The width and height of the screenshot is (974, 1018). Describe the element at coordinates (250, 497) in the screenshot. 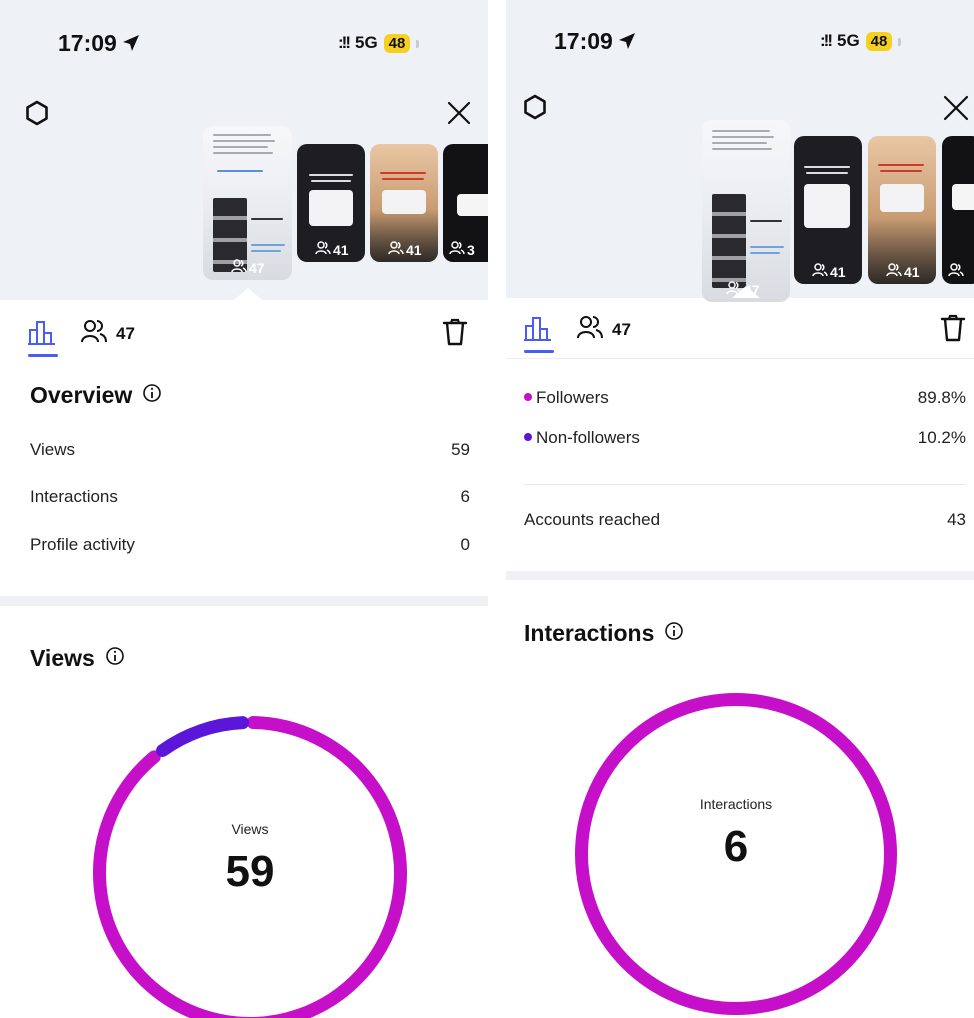

I see `overview-row-interactions: Interactions 6` at that location.